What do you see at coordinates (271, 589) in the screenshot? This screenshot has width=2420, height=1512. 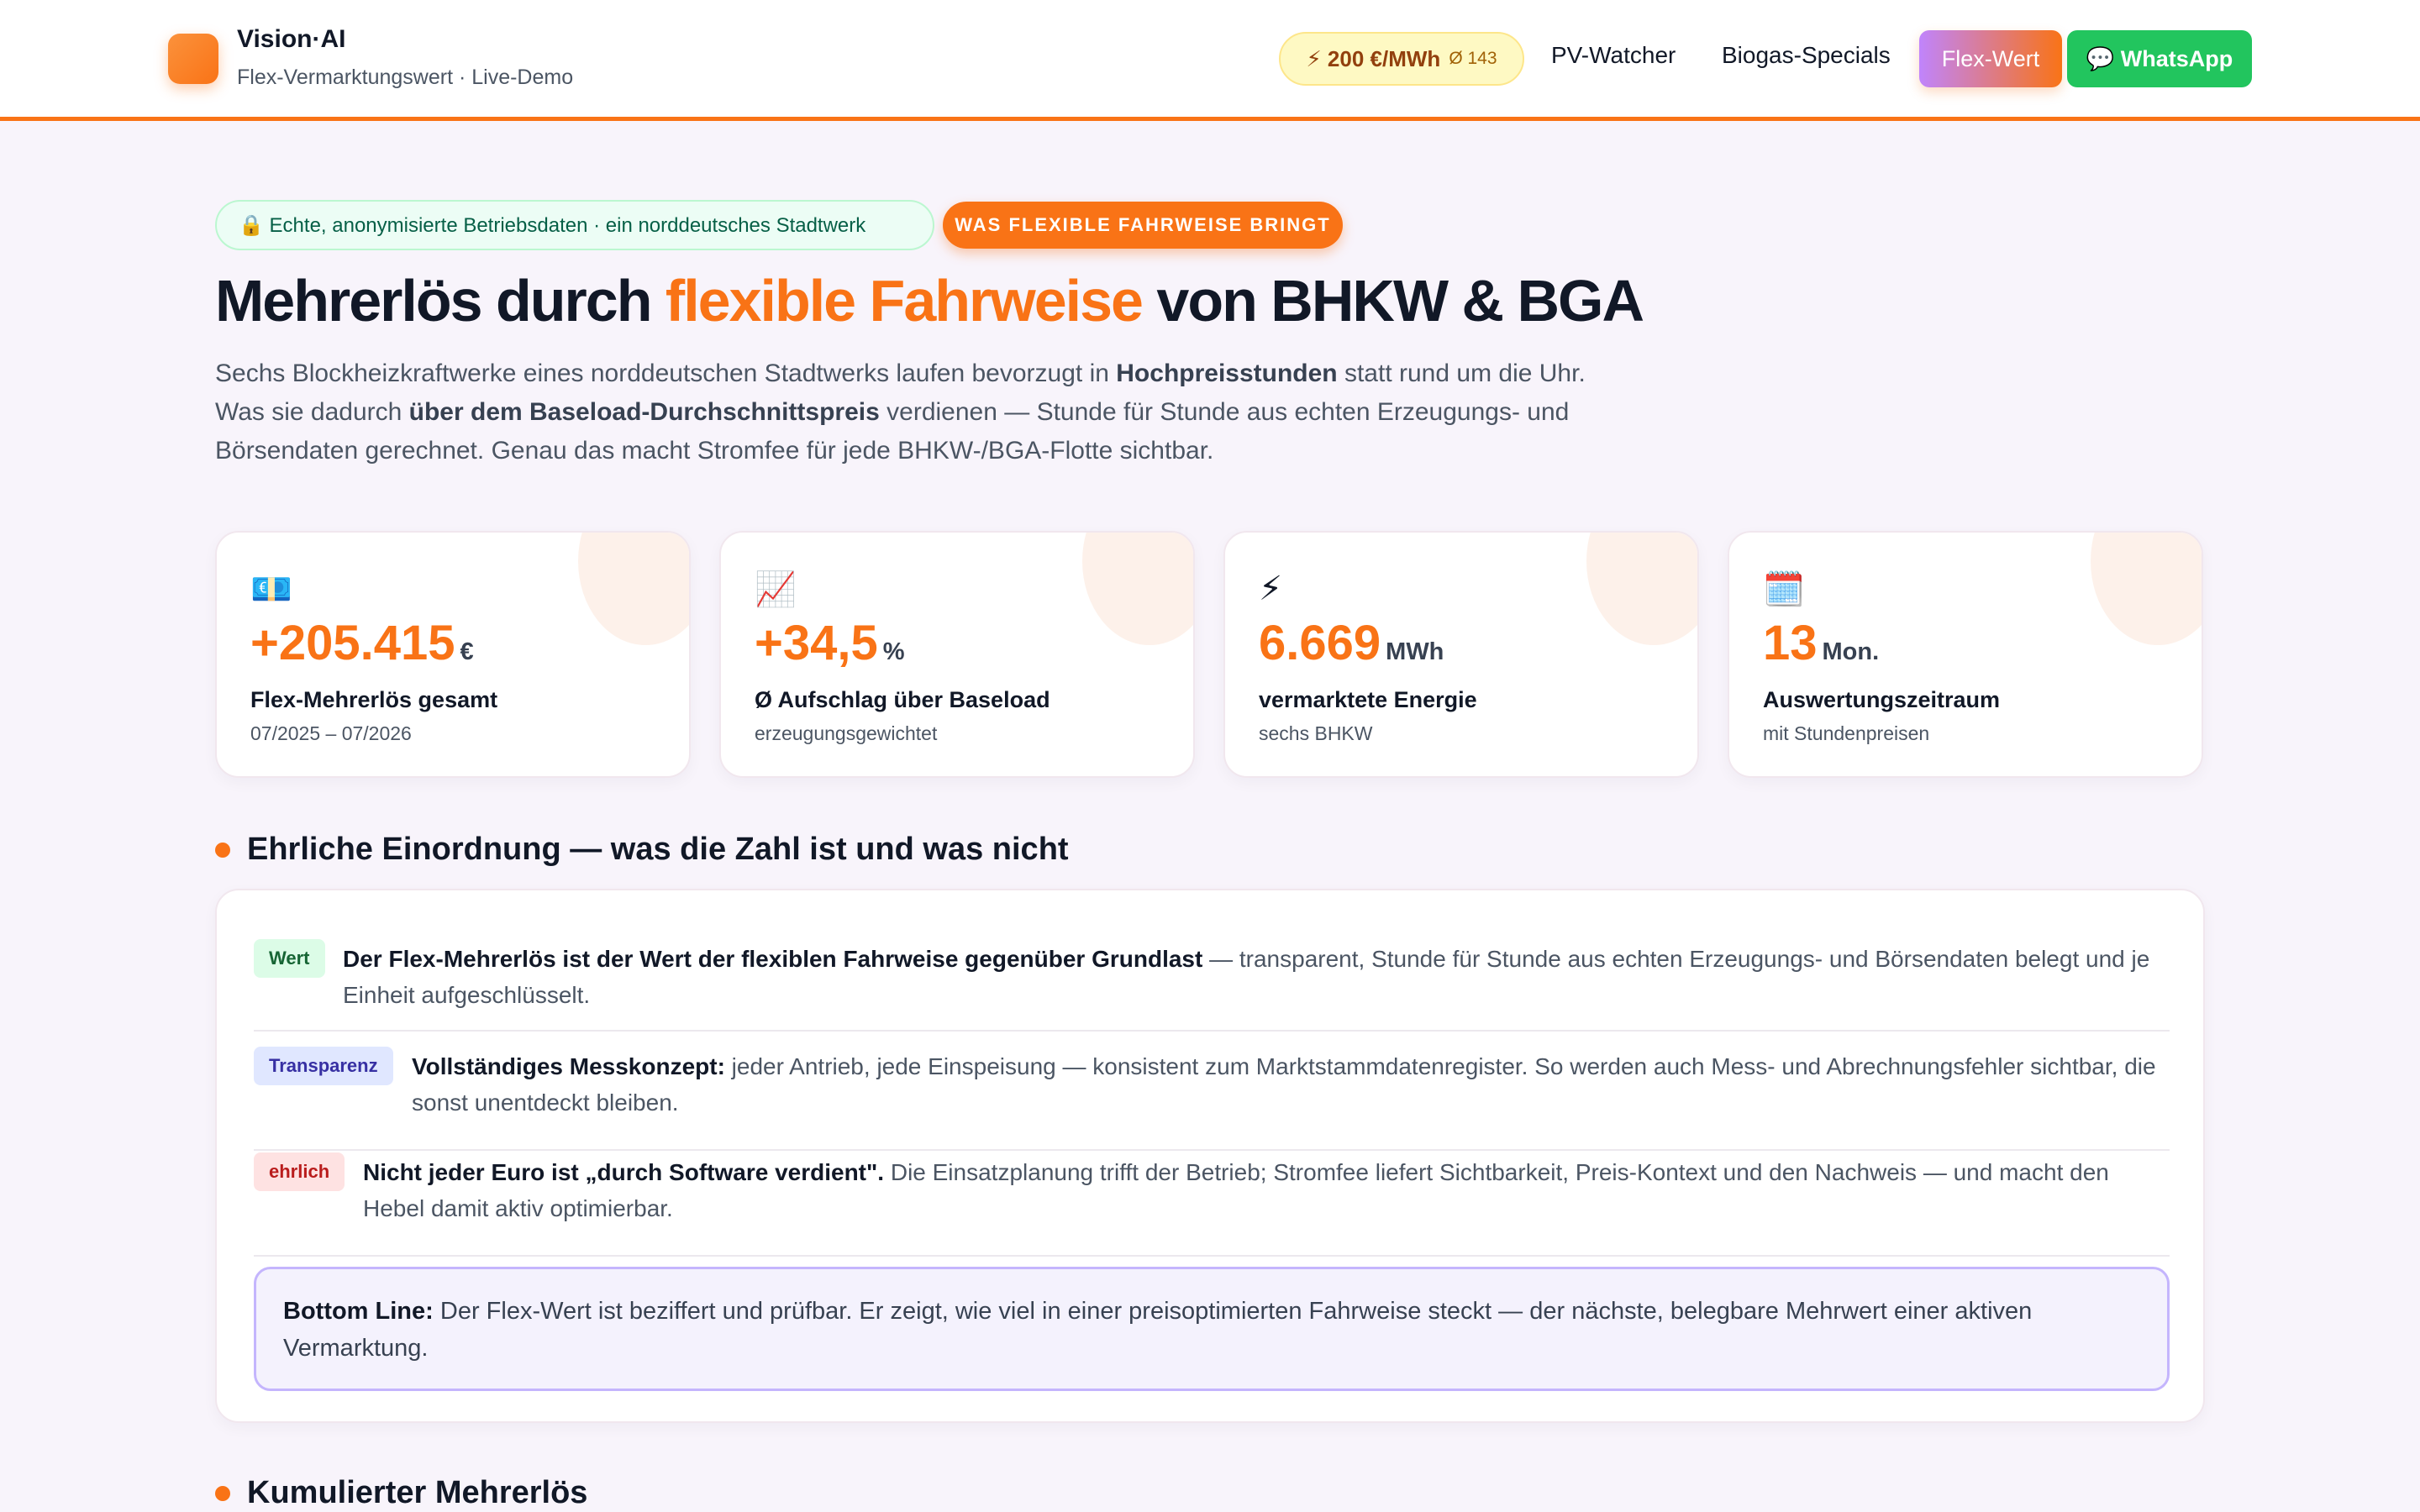 I see `euro-banknote-icon: 💶` at bounding box center [271, 589].